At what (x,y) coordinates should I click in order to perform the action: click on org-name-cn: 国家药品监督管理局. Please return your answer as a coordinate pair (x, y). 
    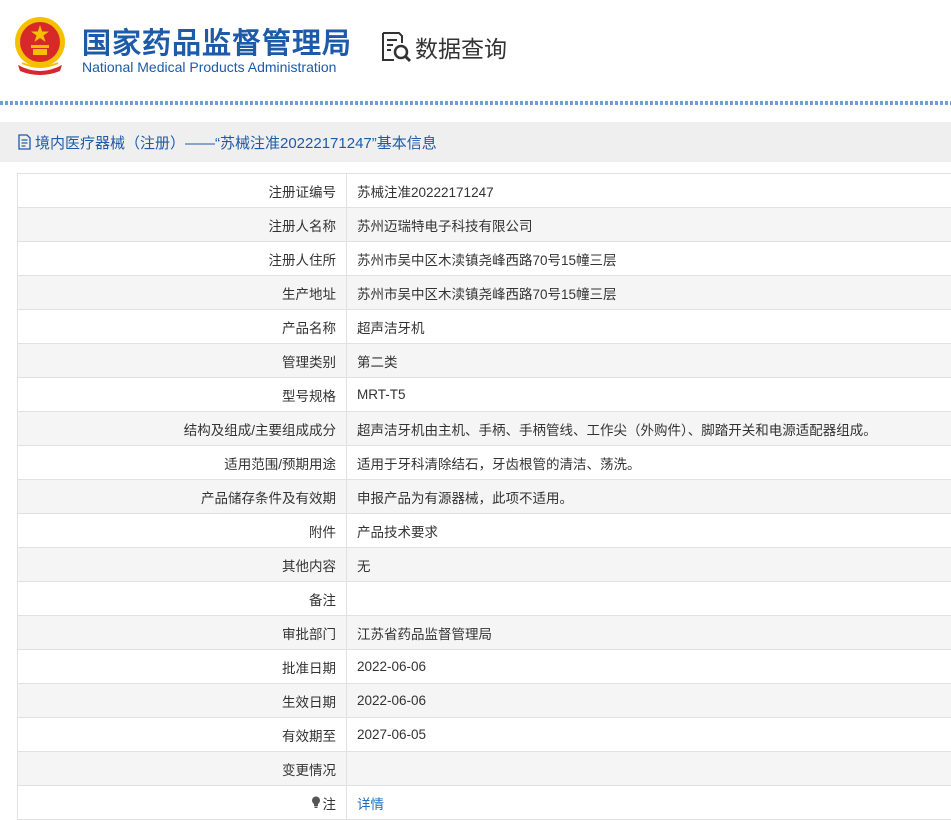
    Looking at the image, I should click on (217, 41).